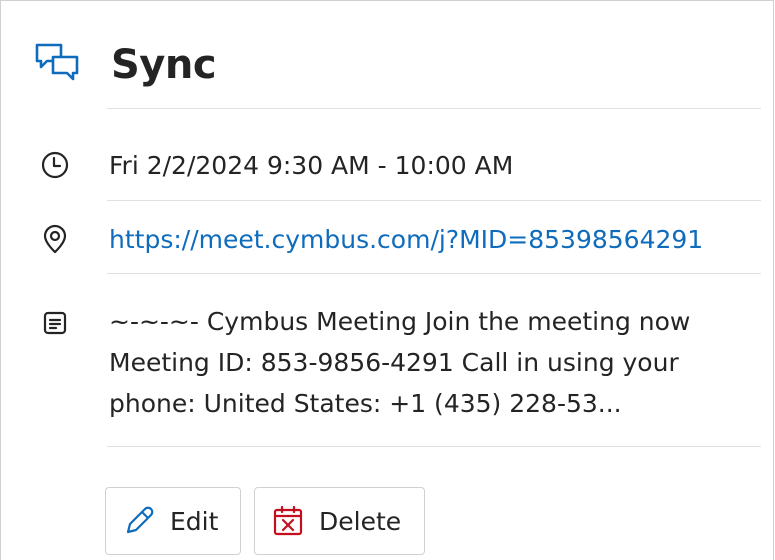 The image size is (775, 560). What do you see at coordinates (360, 521) in the screenshot?
I see `delete-button-label: Delete` at bounding box center [360, 521].